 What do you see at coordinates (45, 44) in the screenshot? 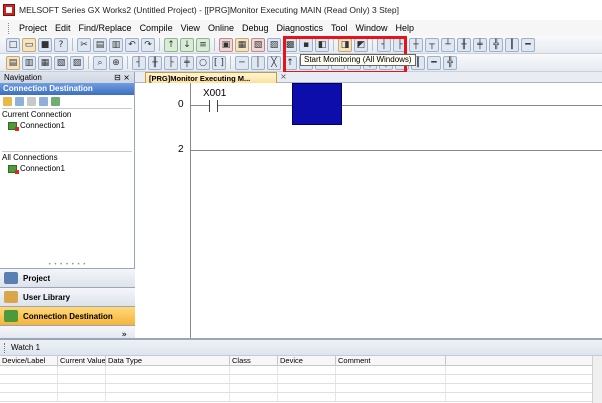
I see `save-icon: ■` at bounding box center [45, 44].